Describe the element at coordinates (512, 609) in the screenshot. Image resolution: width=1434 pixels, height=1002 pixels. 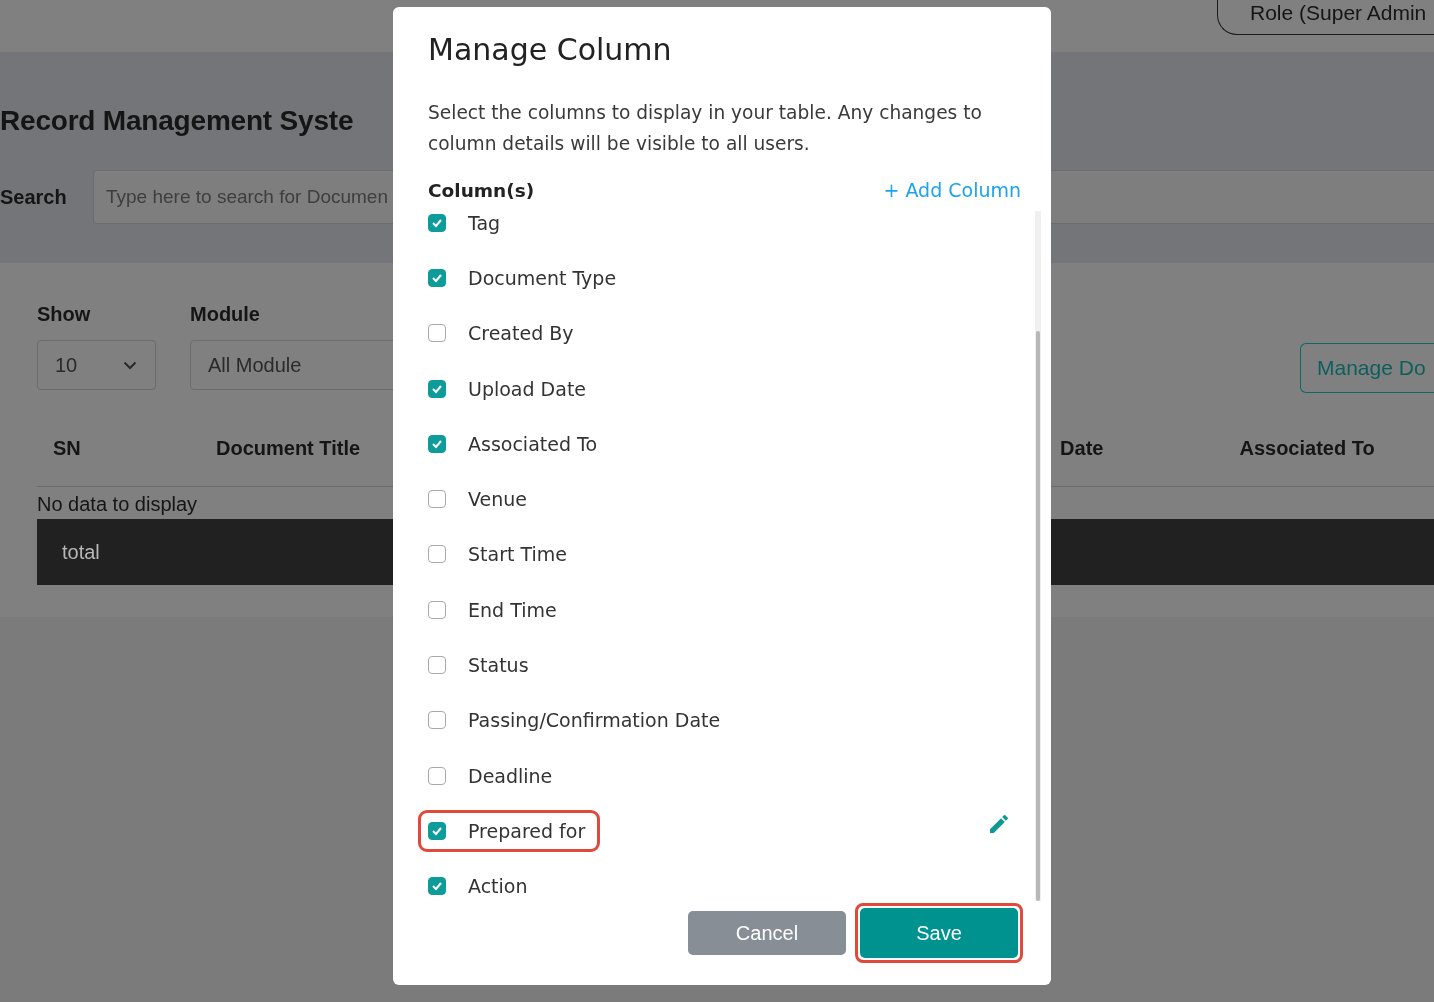
I see `column-label: End Time` at that location.